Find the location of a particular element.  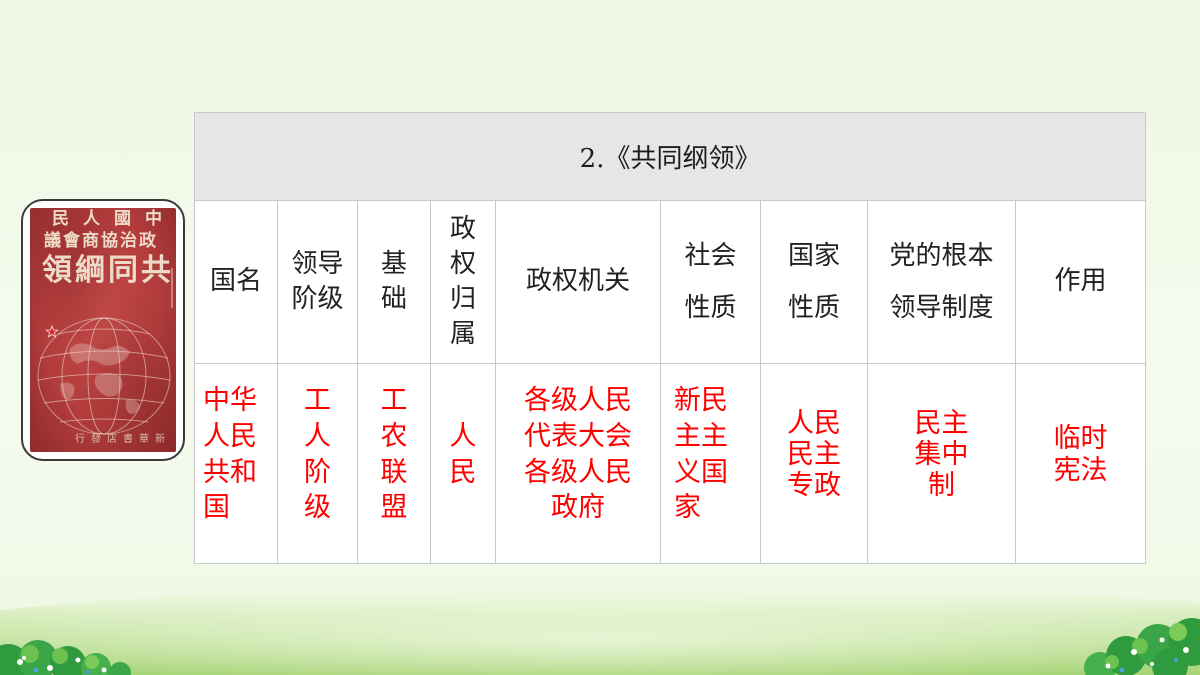

header-cell-country-name: 国名 is located at coordinates (236, 282).